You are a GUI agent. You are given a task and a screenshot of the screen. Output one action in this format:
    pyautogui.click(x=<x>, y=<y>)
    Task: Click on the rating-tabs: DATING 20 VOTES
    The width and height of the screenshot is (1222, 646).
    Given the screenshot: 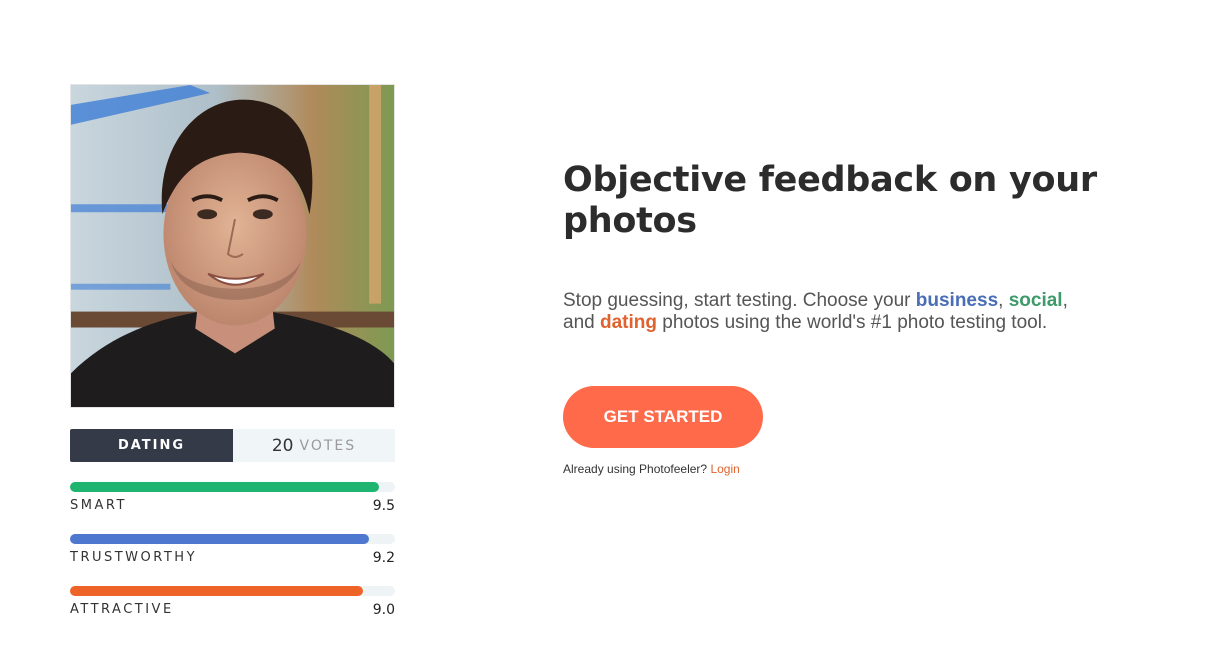 What is the action you would take?
    pyautogui.click(x=232, y=445)
    